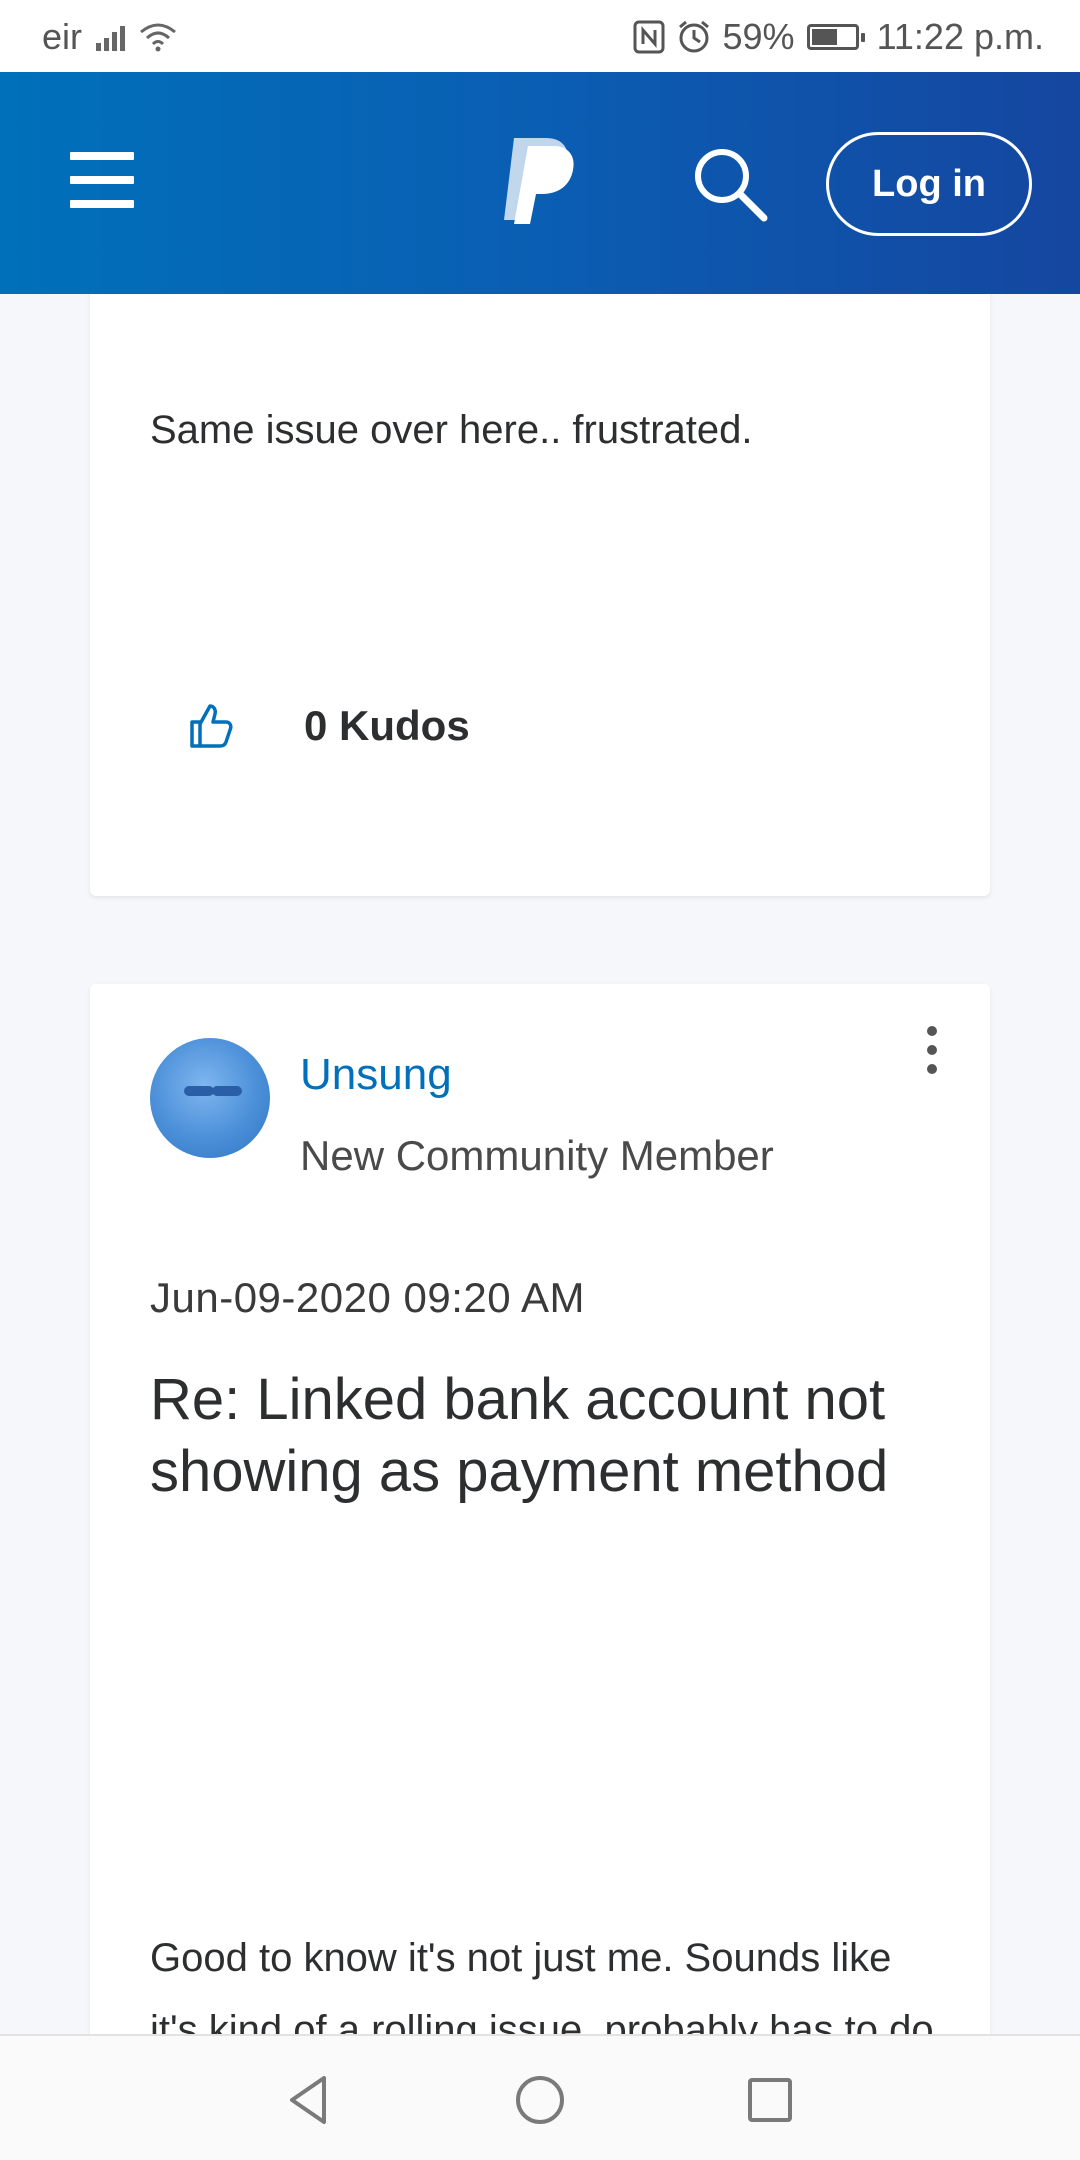  Describe the element at coordinates (210, 1098) in the screenshot. I see `avatar` at that location.